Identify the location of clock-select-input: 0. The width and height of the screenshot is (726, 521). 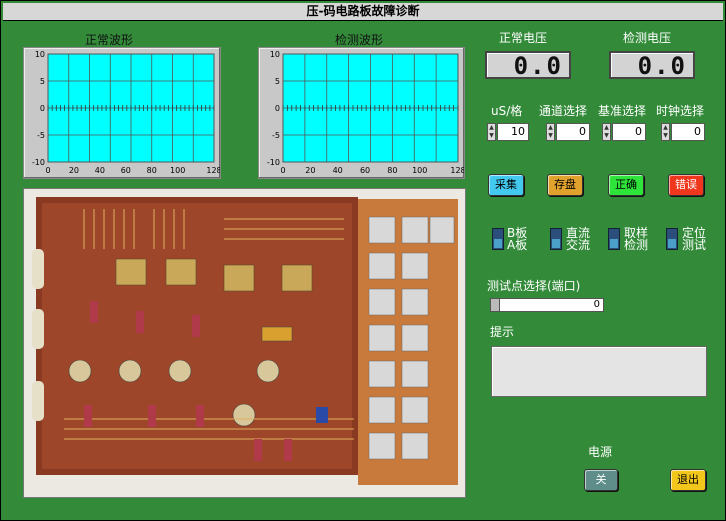
(688, 132).